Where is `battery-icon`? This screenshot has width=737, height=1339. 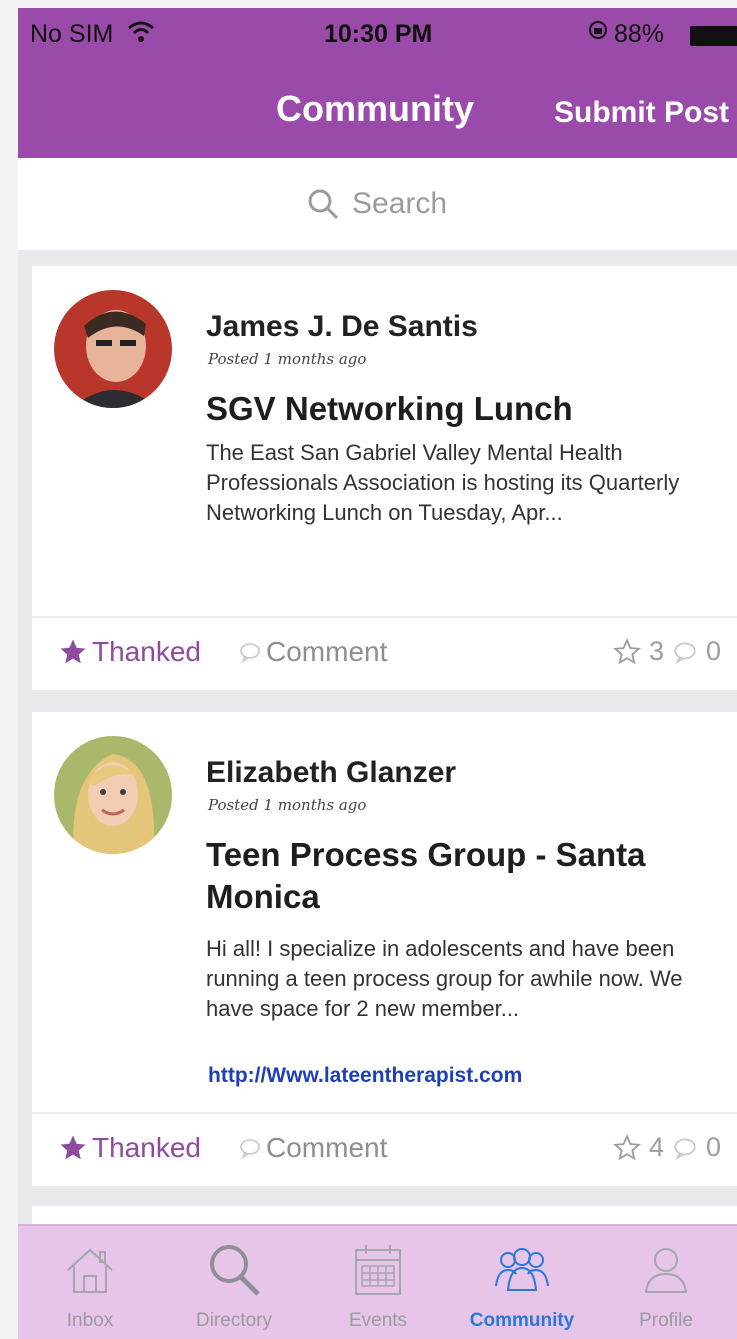
battery-icon is located at coordinates (713, 36).